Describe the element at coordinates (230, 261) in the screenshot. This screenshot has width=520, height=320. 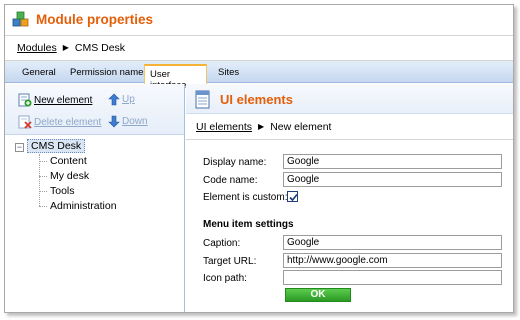
I see `target-url-label: Target URL:` at that location.